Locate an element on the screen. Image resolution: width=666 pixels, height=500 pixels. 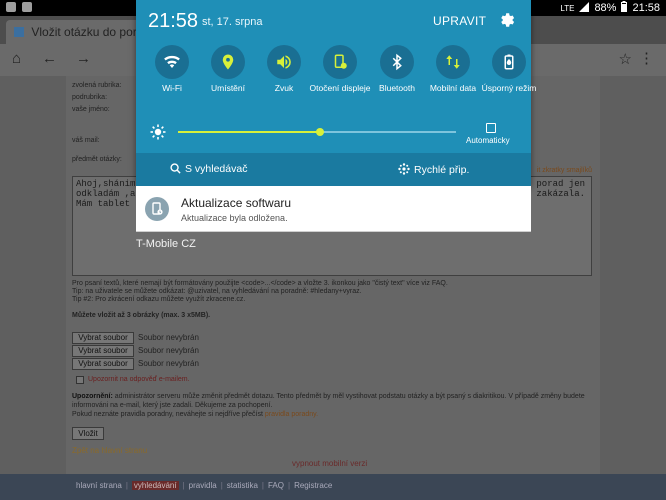
qs-label: Úsporný režim is located at coordinates (509, 88).